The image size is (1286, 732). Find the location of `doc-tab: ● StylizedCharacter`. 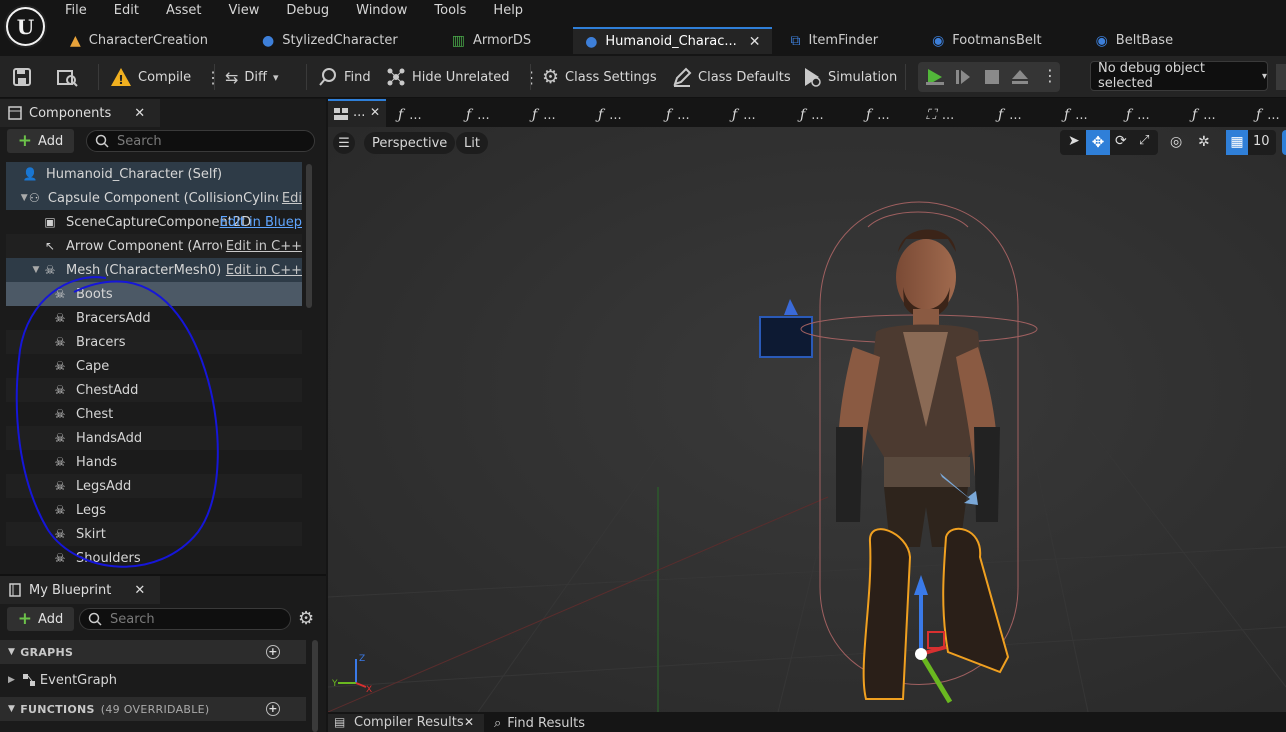

doc-tab: ● StylizedCharacter is located at coordinates (330, 40).